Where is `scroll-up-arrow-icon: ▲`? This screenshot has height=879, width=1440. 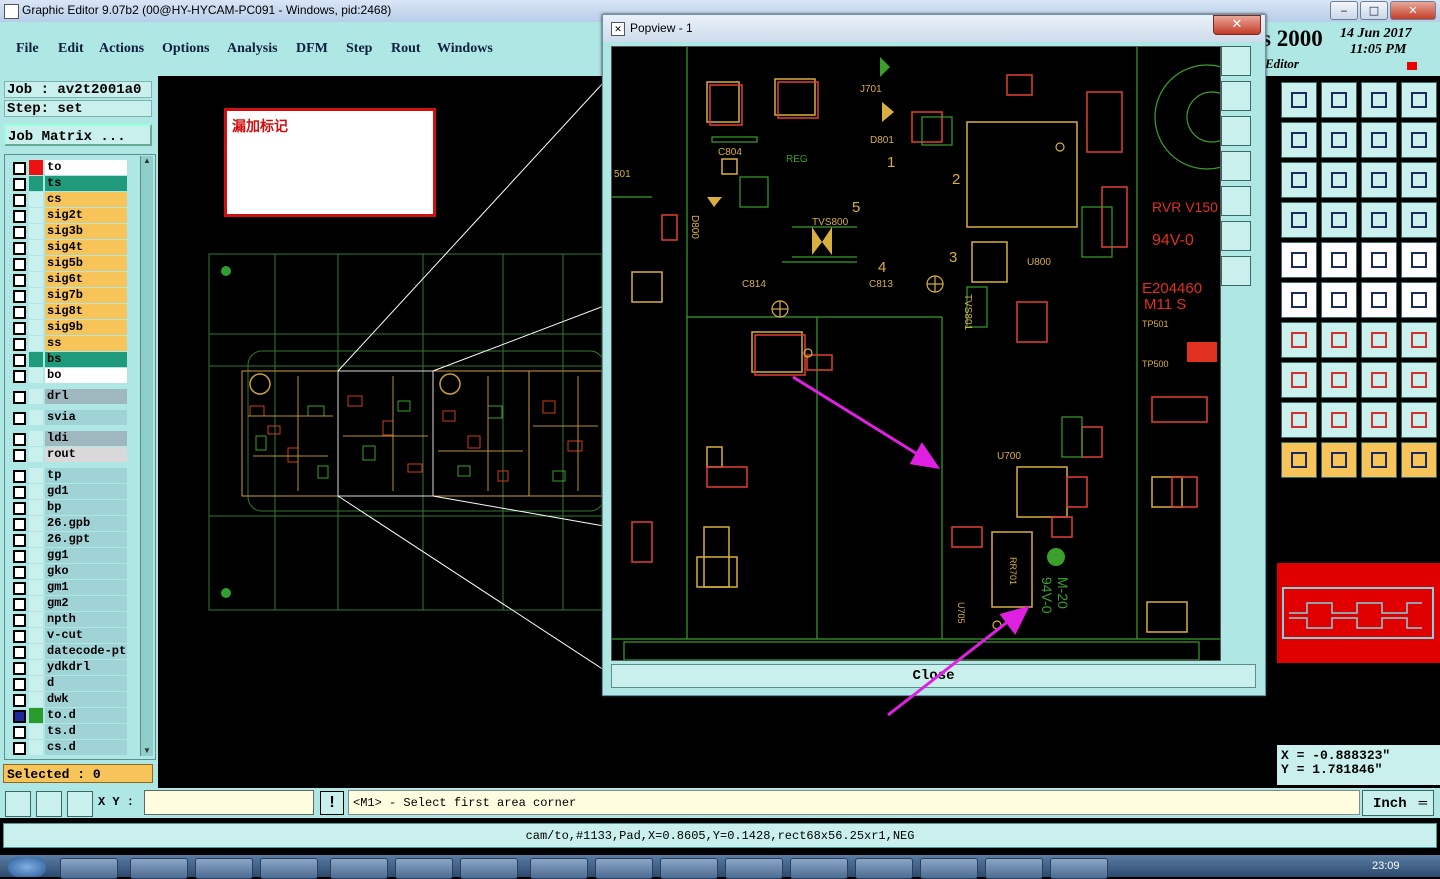
scroll-up-arrow-icon: ▲ is located at coordinates (147, 161).